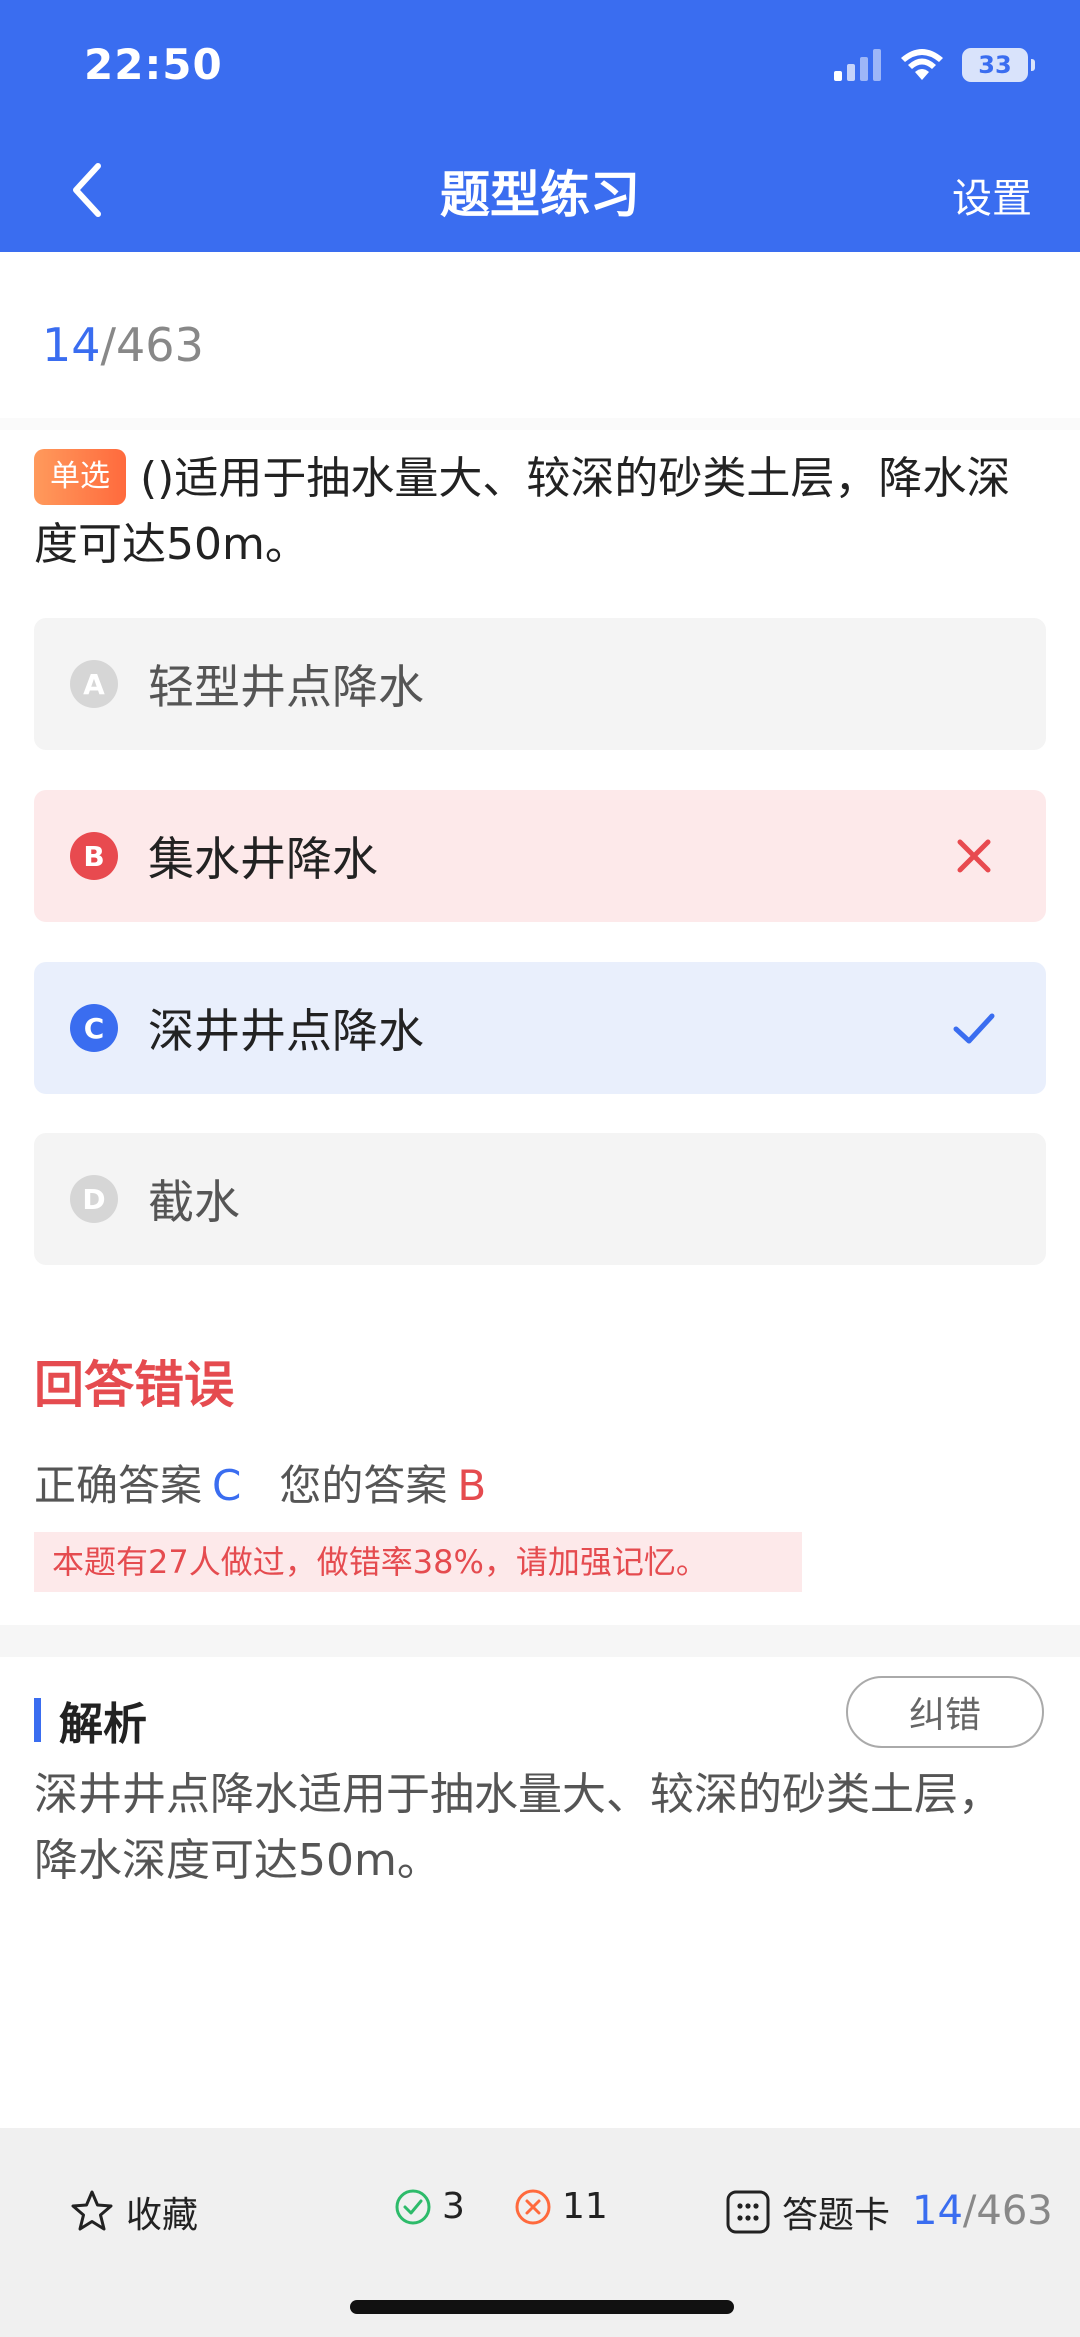 This screenshot has width=1080, height=2337. I want to click on bottom-progress-current: 14, so click(937, 2211).